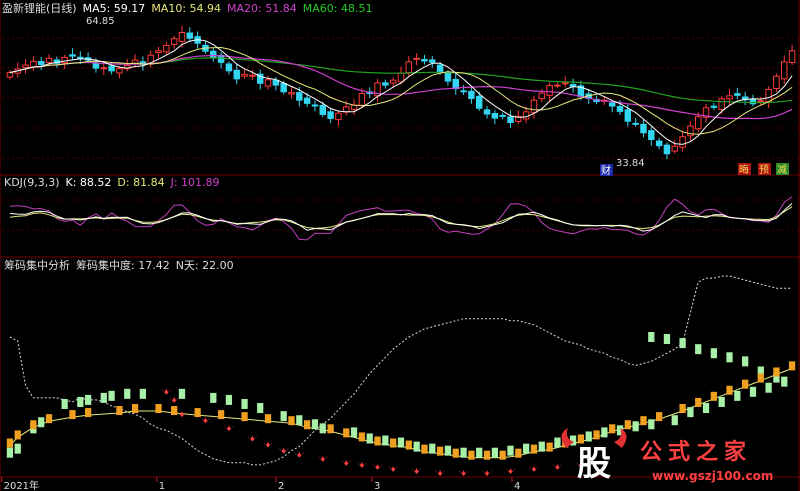 The height and width of the screenshot is (491, 800). What do you see at coordinates (195, 182) in the screenshot?
I see `kdj-j-label: J: 101.89` at bounding box center [195, 182].